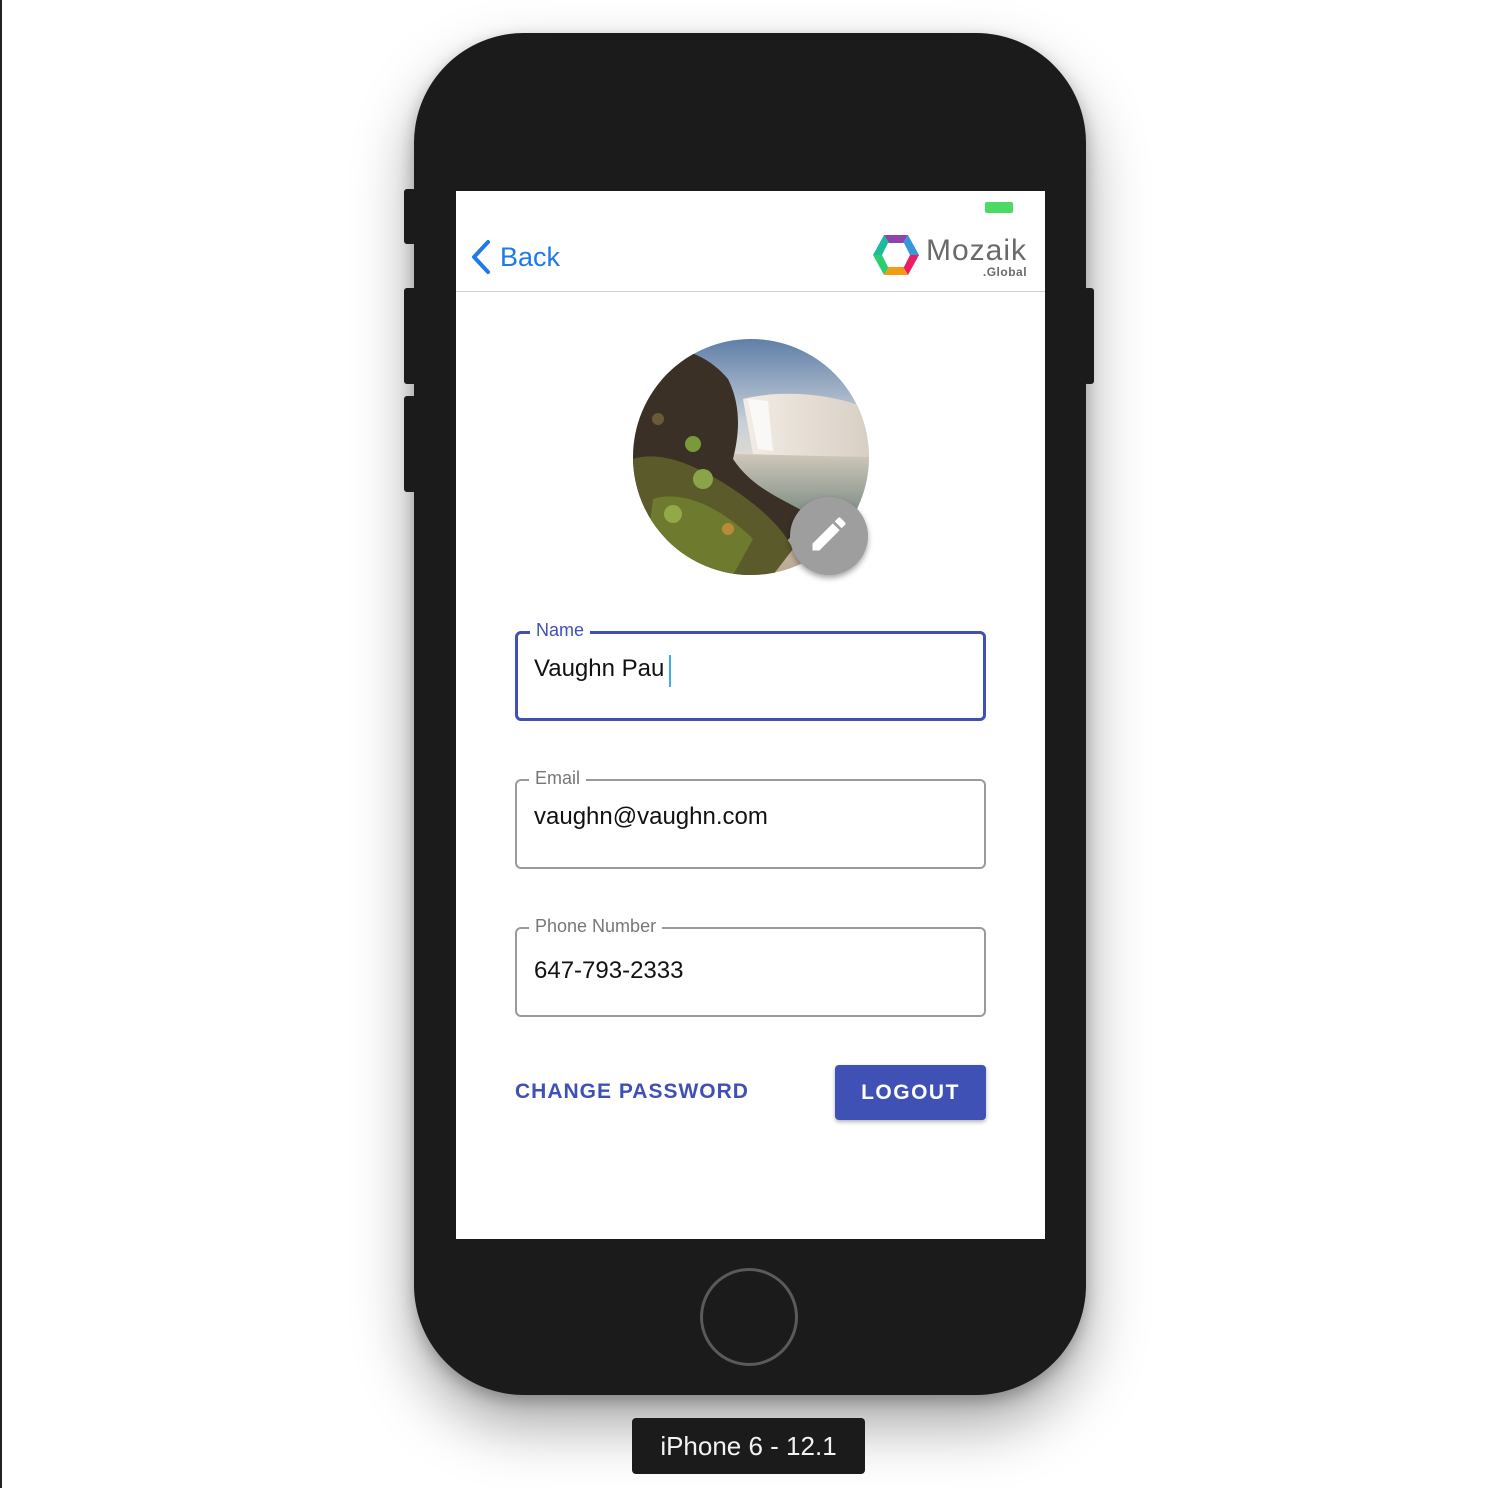 The height and width of the screenshot is (1488, 1488). Describe the element at coordinates (558, 778) in the screenshot. I see `email-field-label: Email` at that location.